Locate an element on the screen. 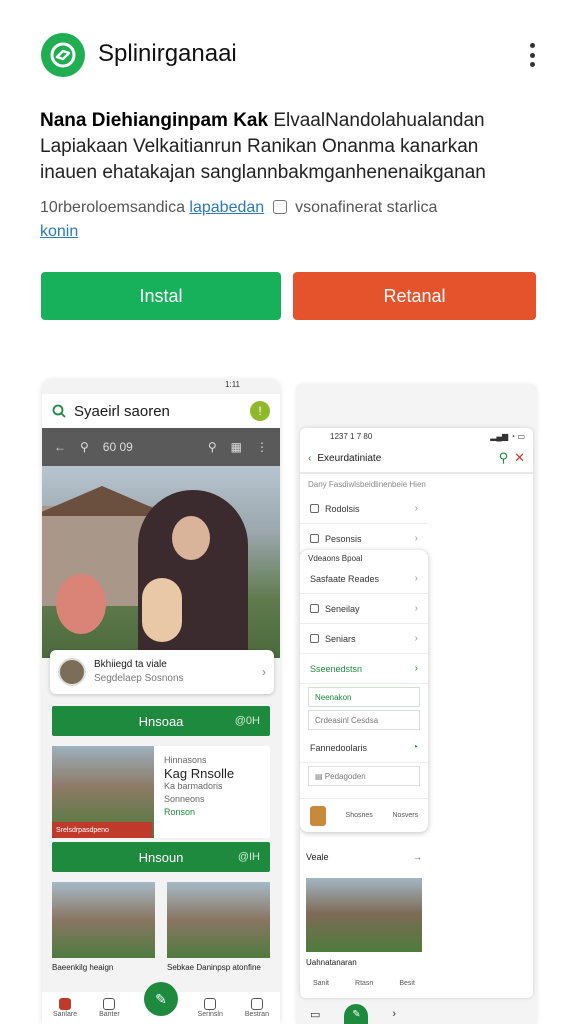 The width and height of the screenshot is (576, 1024). tile: Baeenkilg heaign is located at coordinates (103, 934).